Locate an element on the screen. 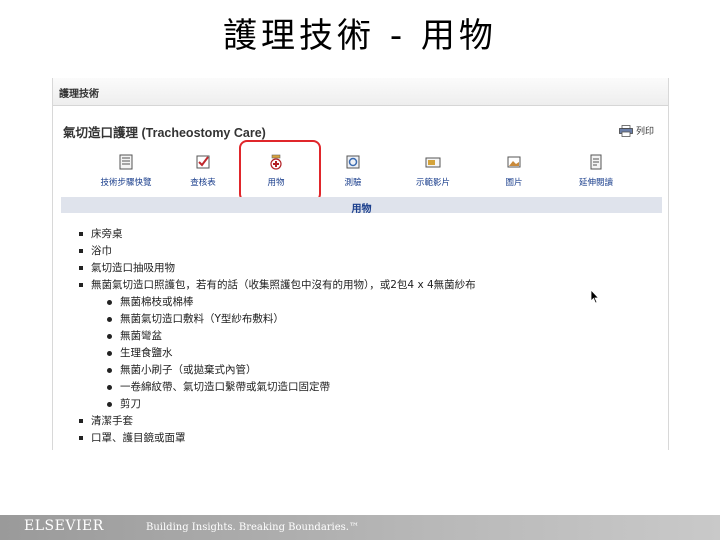 The height and width of the screenshot is (540, 720). test-icon is located at coordinates (353, 162).